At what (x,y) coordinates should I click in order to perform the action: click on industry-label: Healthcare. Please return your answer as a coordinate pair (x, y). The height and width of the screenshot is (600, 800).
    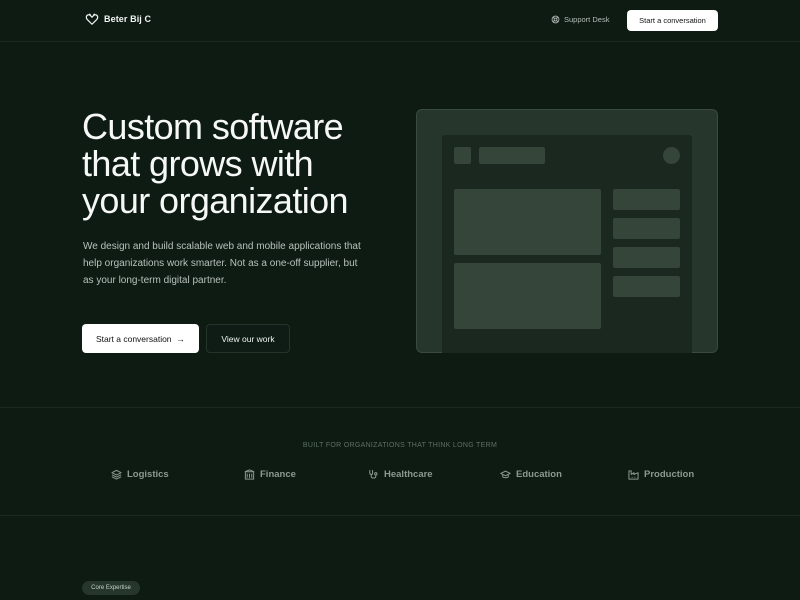
    Looking at the image, I should click on (408, 474).